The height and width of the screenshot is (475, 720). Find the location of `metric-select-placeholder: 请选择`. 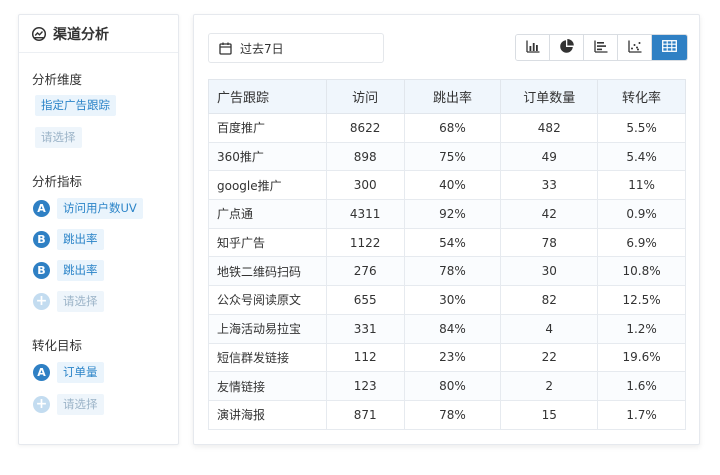

metric-select-placeholder: 请选择 is located at coordinates (80, 301).